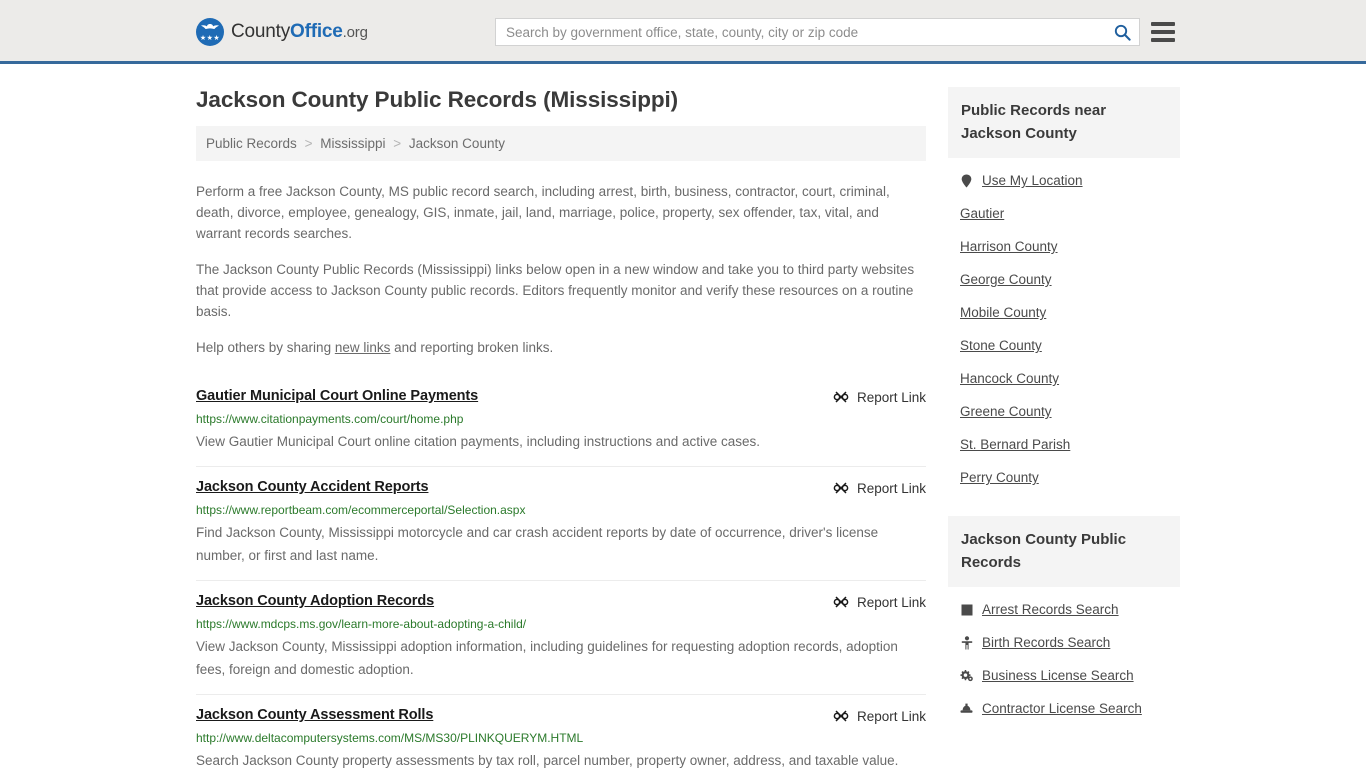 Image resolution: width=1366 pixels, height=768 pixels. I want to click on sidebar-item-st-bernard-parish: St. Bernard Parish, so click(1064, 444).